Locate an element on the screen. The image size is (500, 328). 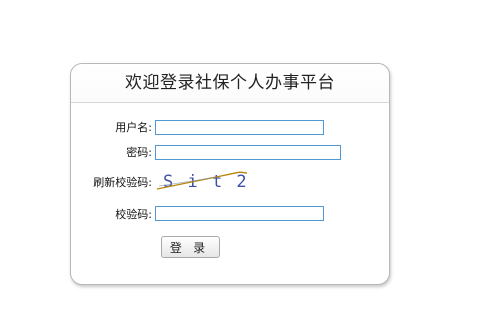
page-title: 欢迎登录社保个人办事平台 is located at coordinates (230, 83).